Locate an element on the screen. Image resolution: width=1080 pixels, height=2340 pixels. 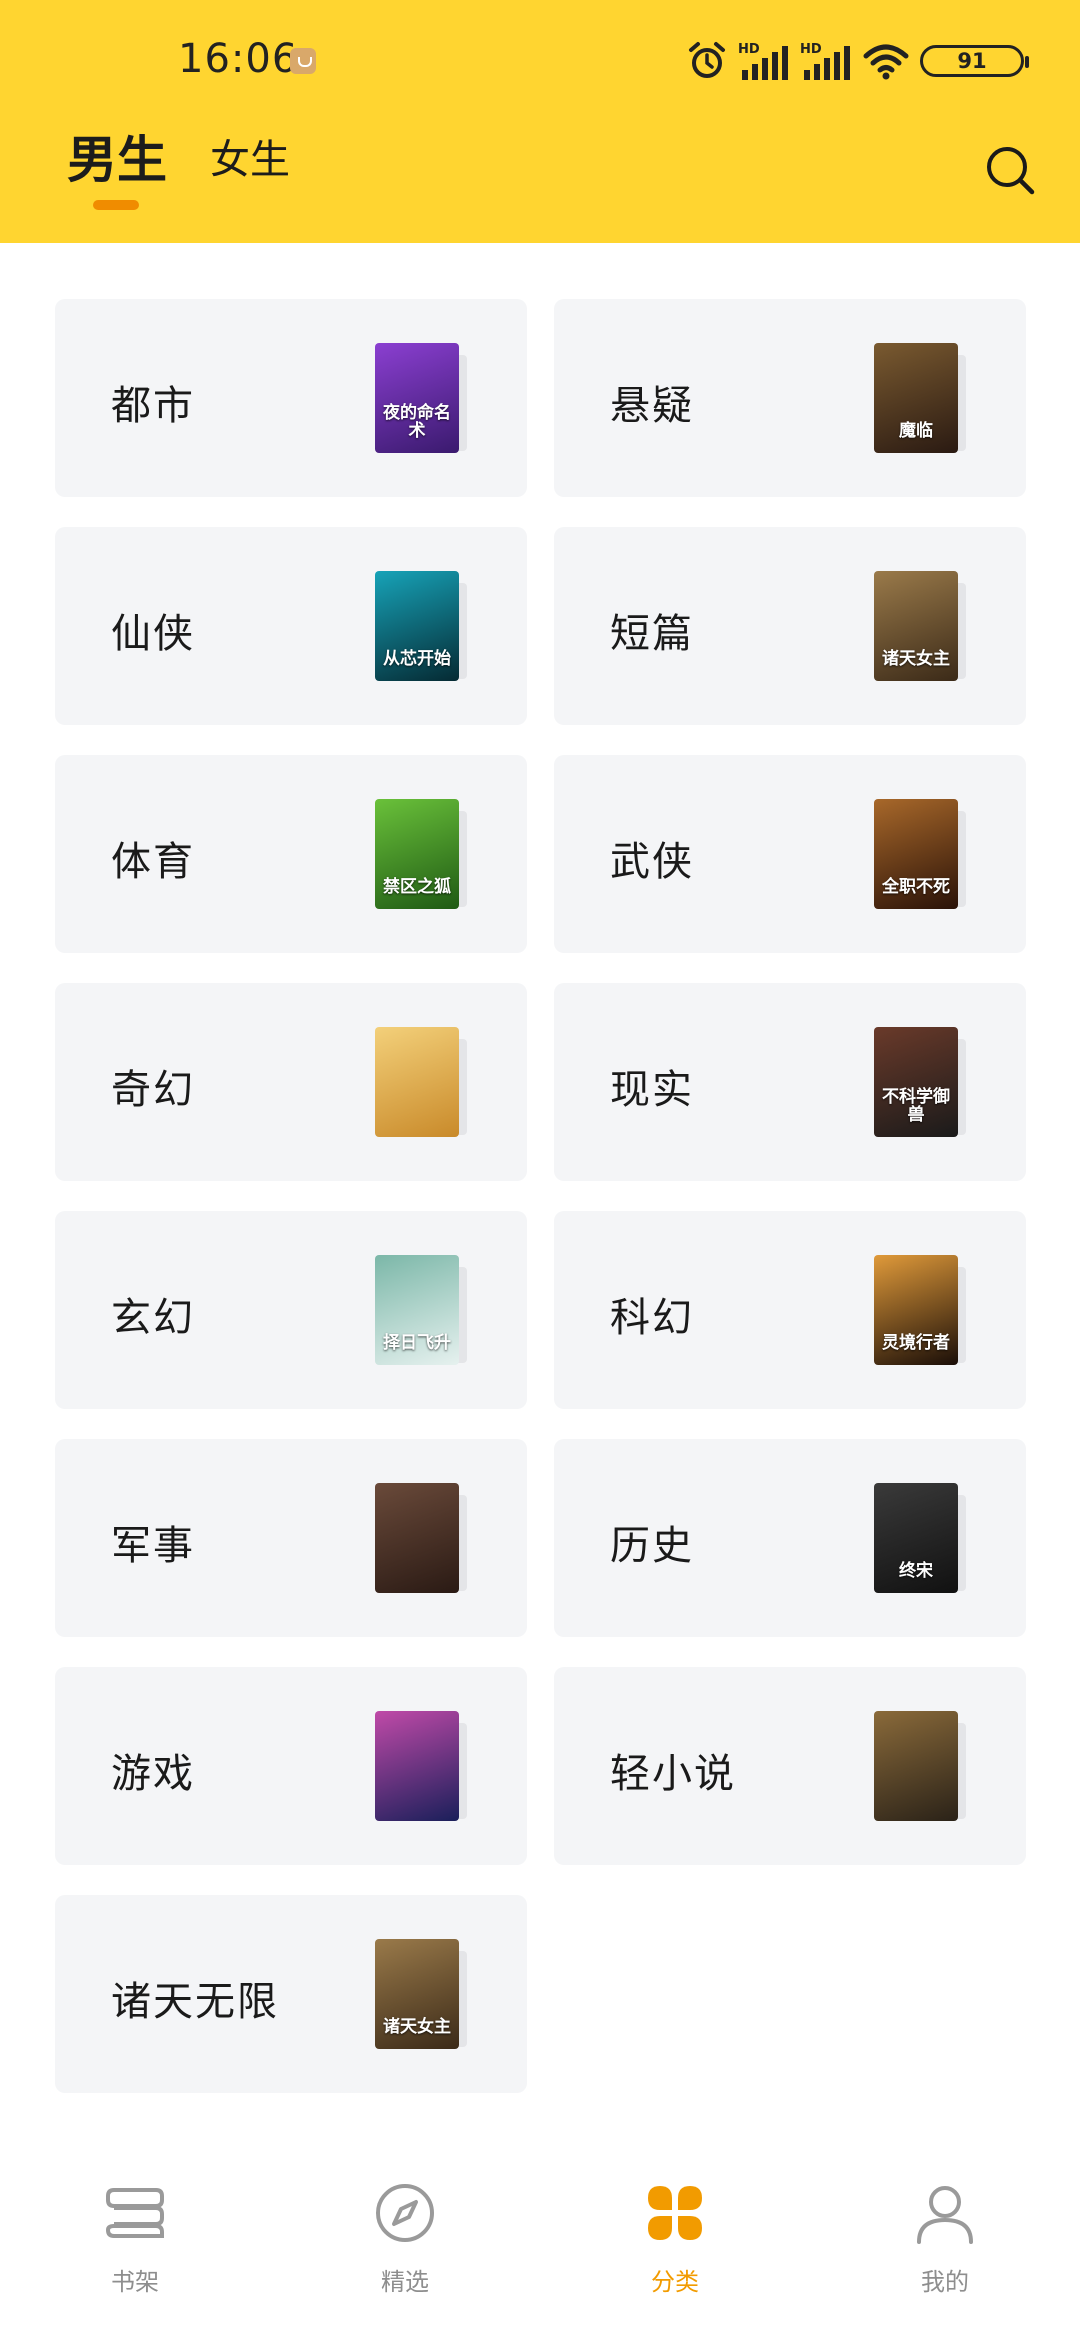
nav-category: 分类 is located at coordinates (675, 2253).